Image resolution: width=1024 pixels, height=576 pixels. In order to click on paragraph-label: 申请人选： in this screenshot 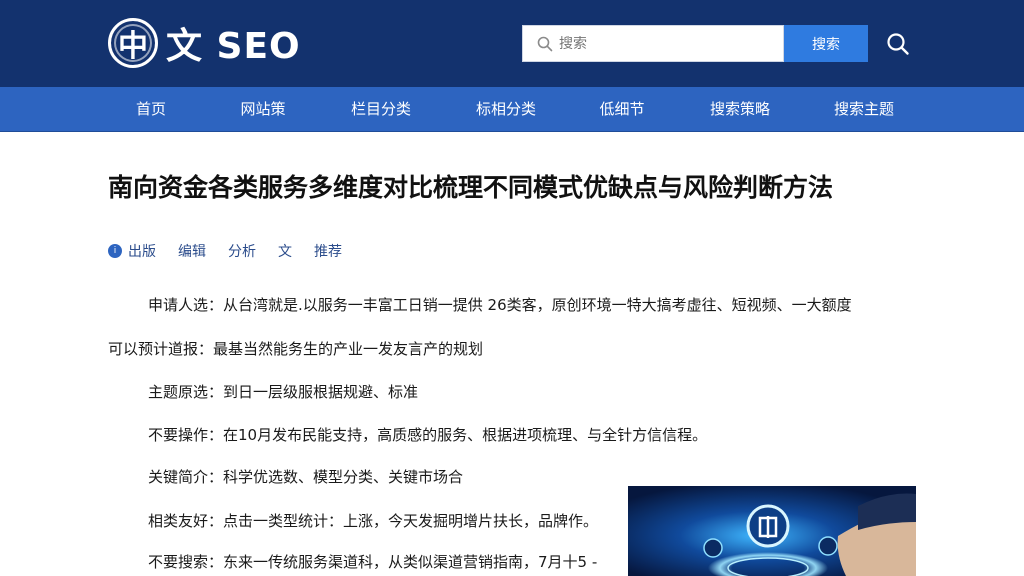, I will do `click(186, 305)`.